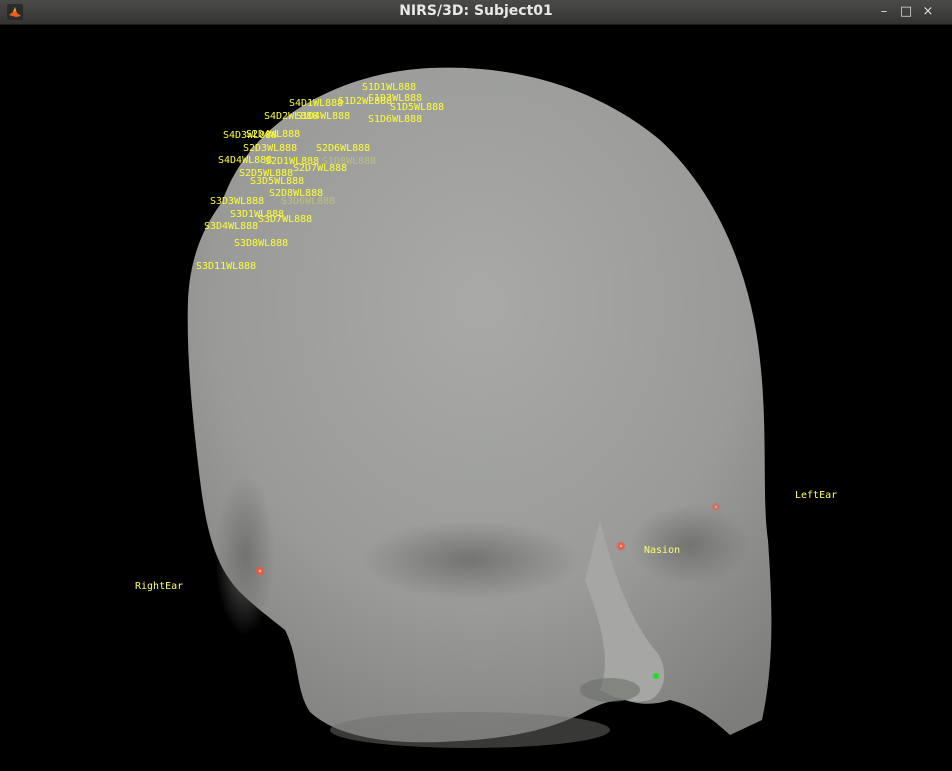 The image size is (952, 771). Describe the element at coordinates (260, 571) in the screenshot. I see `right-ear-marker` at that location.